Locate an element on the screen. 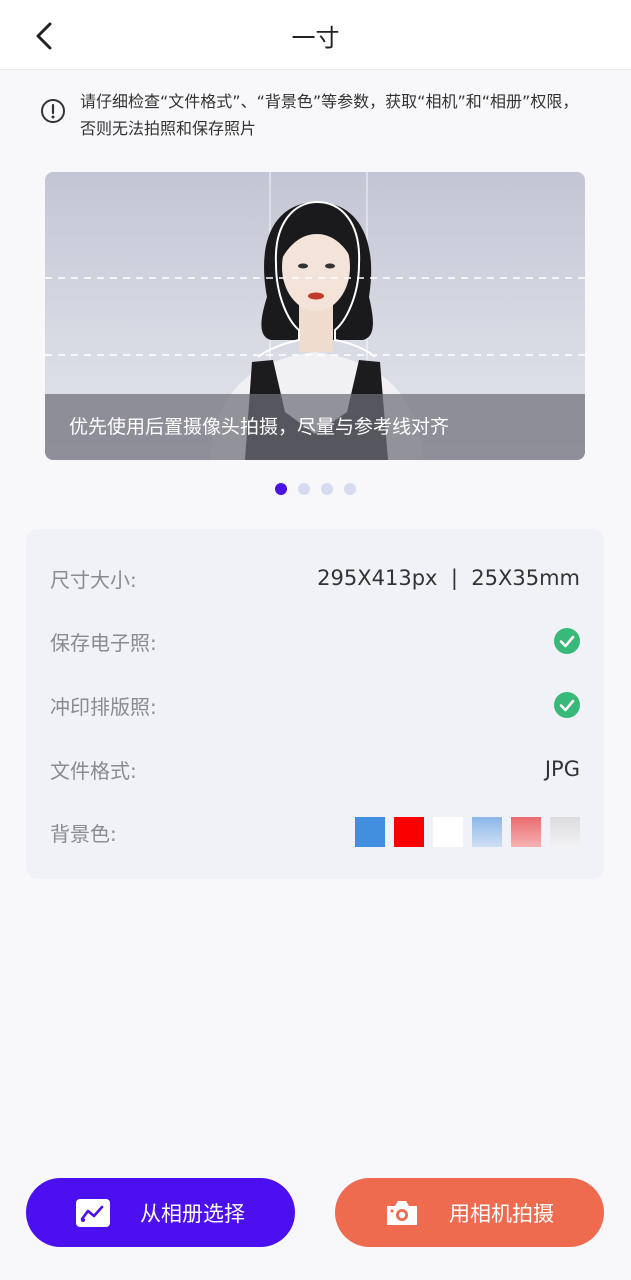  format-value: JPG is located at coordinates (562, 769).